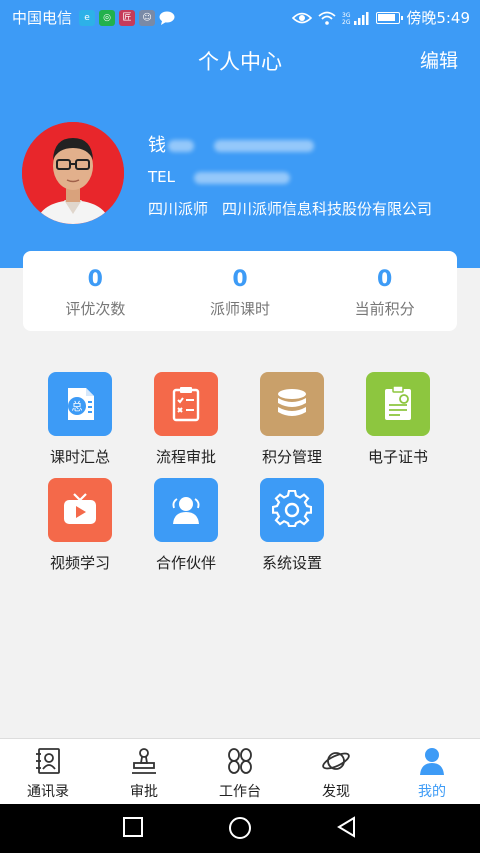 Image resolution: width=480 pixels, height=853 pixels. Describe the element at coordinates (127, 17) in the screenshot. I see `notification-icon-3: 匠` at that location.